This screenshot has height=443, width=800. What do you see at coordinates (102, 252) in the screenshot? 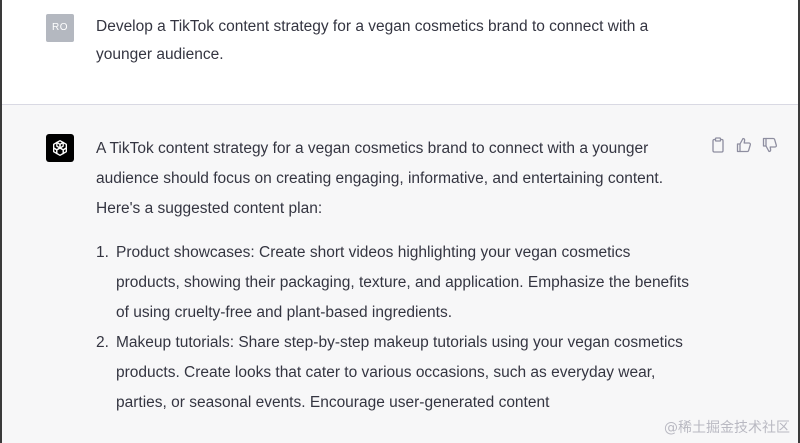
I see `list-item-number: 1.` at bounding box center [102, 252].